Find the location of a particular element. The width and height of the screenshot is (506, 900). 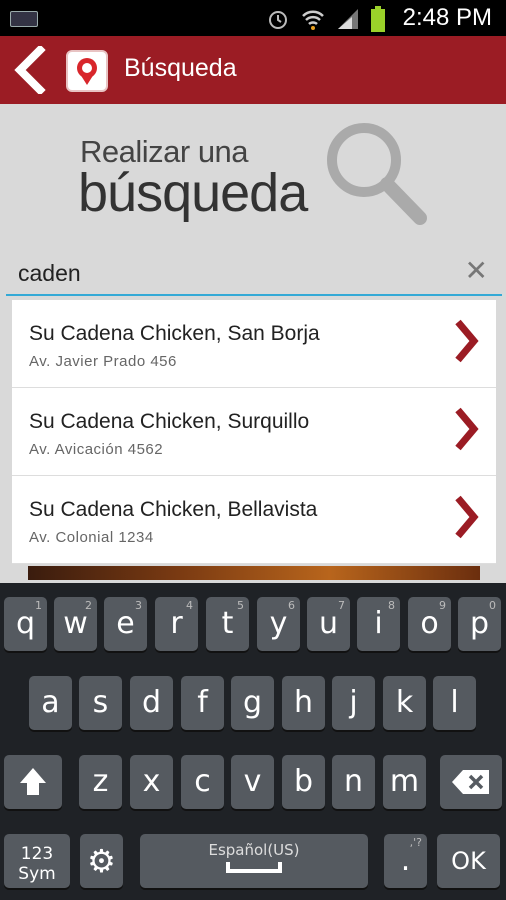

wifi-icon is located at coordinates (313, 20).